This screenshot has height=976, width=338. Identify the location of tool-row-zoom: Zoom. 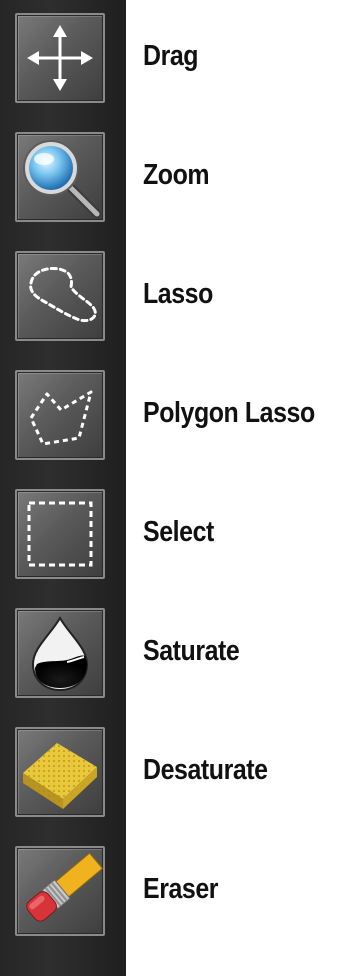
(169, 190).